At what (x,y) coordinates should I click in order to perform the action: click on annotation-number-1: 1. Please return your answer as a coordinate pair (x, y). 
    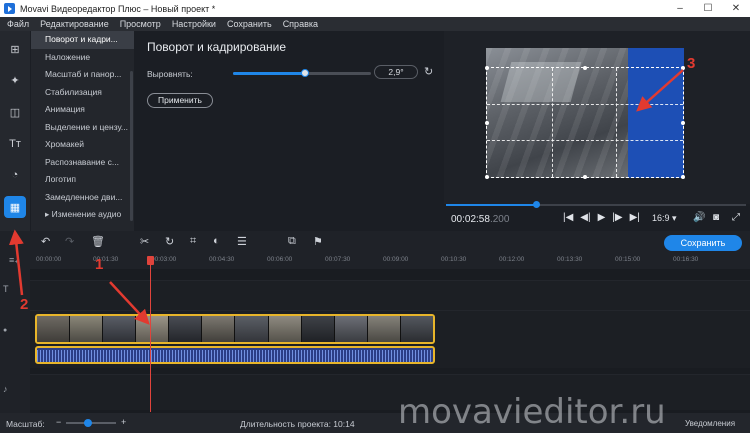
    Looking at the image, I should click on (99, 264).